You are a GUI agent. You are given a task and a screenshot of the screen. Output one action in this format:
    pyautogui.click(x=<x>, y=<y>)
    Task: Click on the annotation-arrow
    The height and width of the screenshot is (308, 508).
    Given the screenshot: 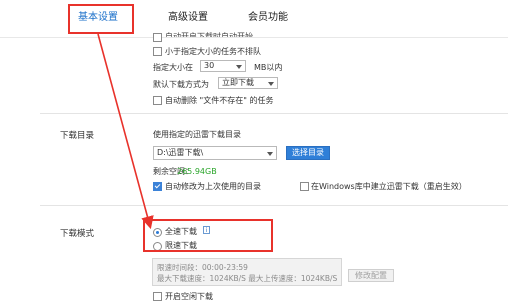 What is the action you would take?
    pyautogui.click(x=125, y=131)
    